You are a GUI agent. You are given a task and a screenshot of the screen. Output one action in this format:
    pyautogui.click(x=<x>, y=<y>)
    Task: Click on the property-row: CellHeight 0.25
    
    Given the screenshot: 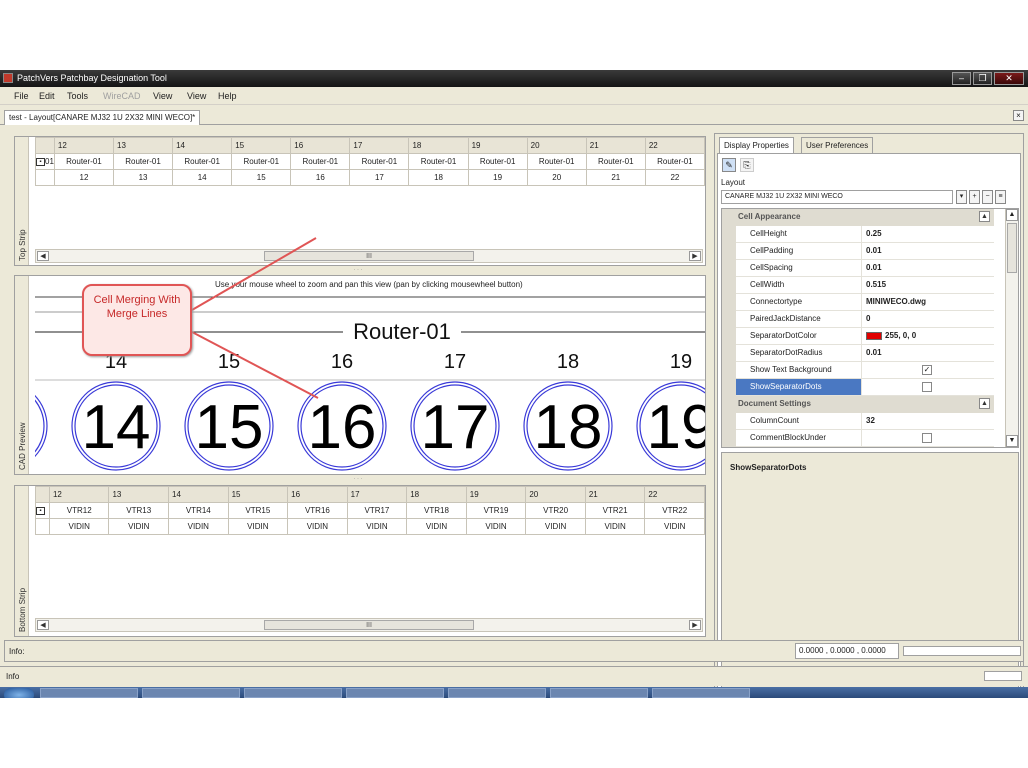 What is the action you would take?
    pyautogui.click(x=858, y=234)
    